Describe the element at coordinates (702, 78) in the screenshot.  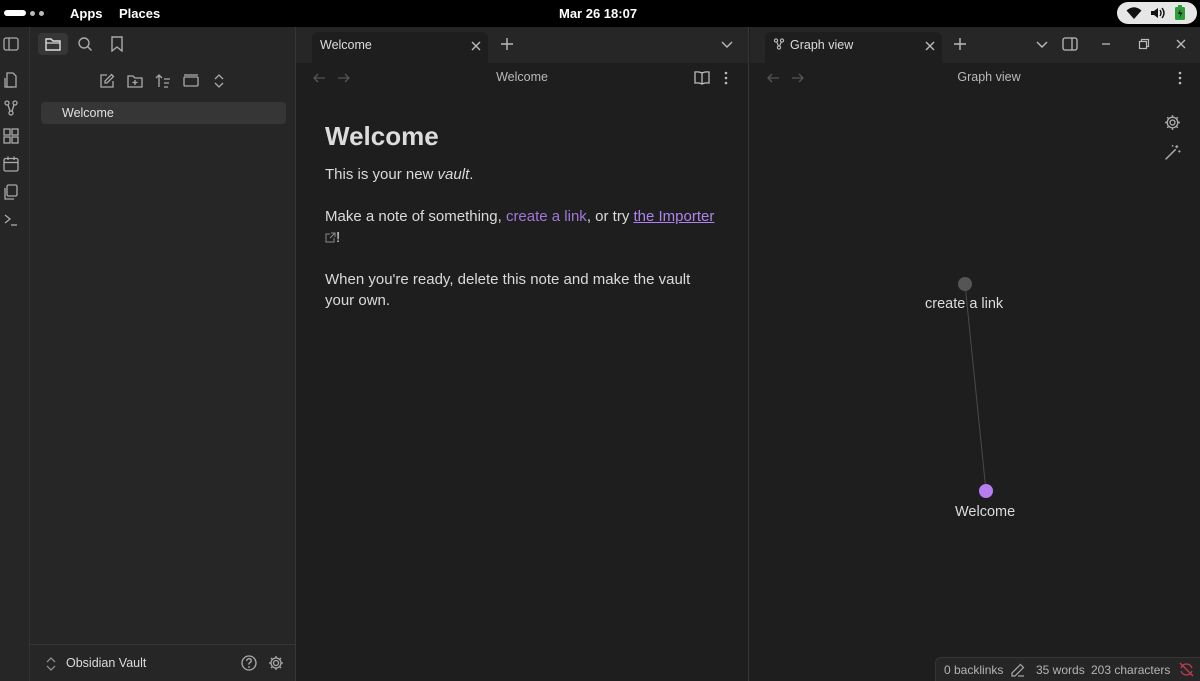
I see `reading-view-book-icon` at that location.